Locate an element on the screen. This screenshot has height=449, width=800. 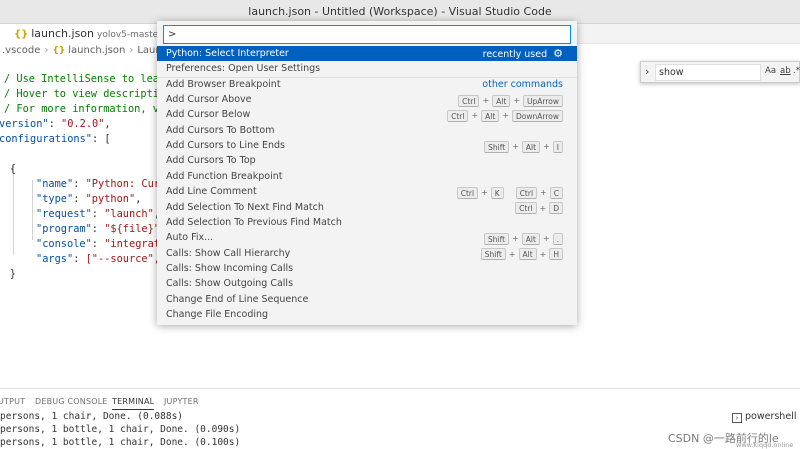
terminal-shell-label: powershell is located at coordinates (771, 416).